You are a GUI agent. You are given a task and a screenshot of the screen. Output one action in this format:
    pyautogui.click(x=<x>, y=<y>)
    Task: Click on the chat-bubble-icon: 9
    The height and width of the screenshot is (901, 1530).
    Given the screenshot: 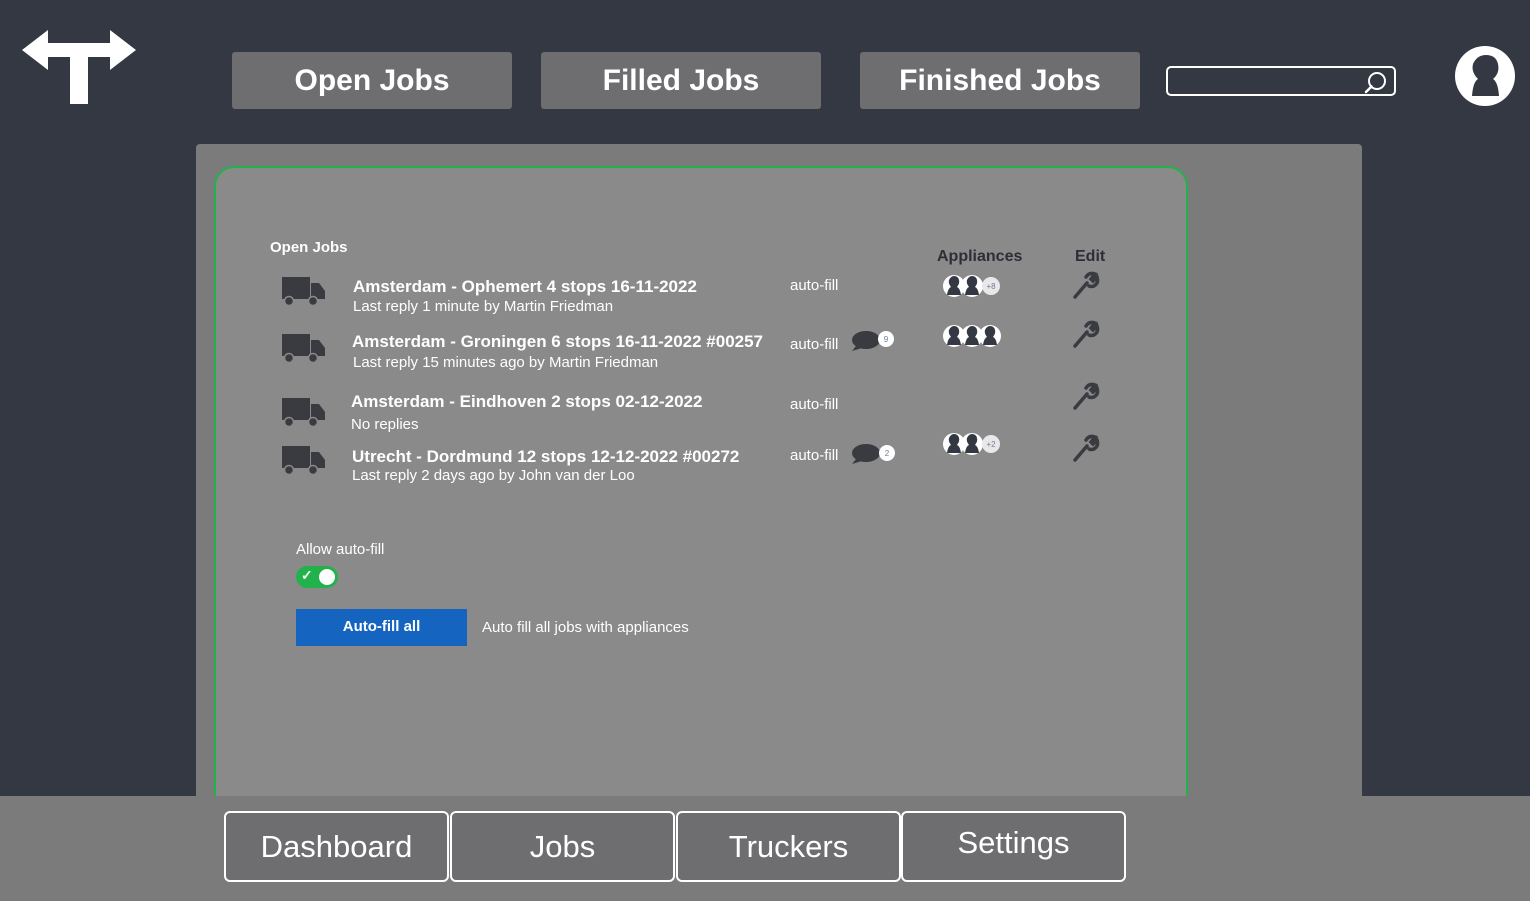 What is the action you would take?
    pyautogui.click(x=875, y=340)
    